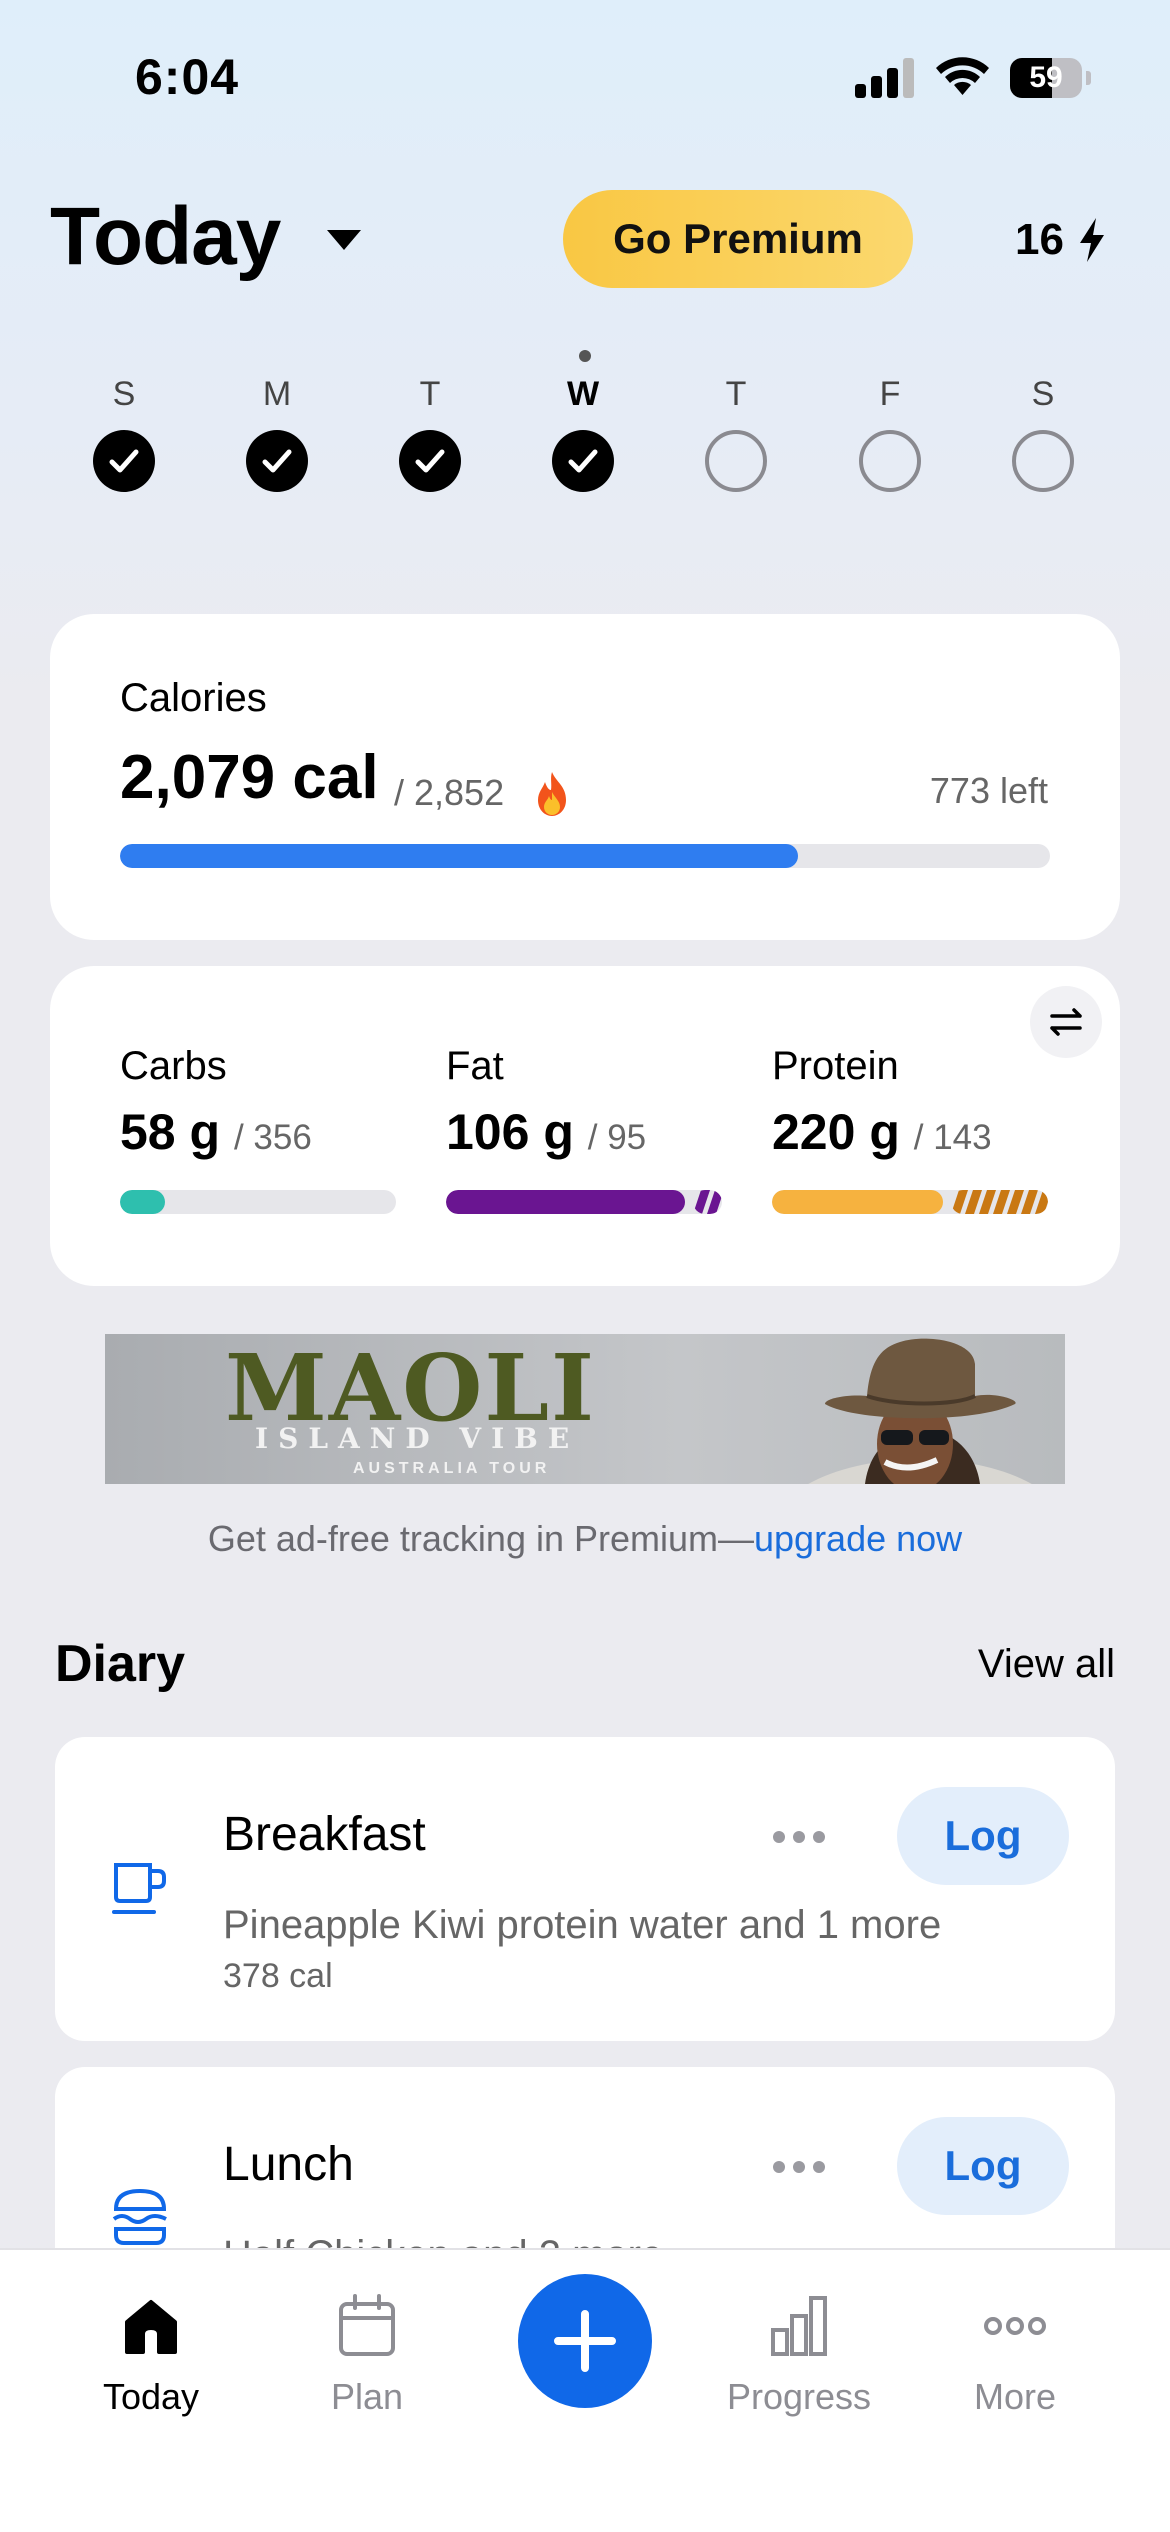  I want to click on streak-counter: 16, so click(1060, 240).